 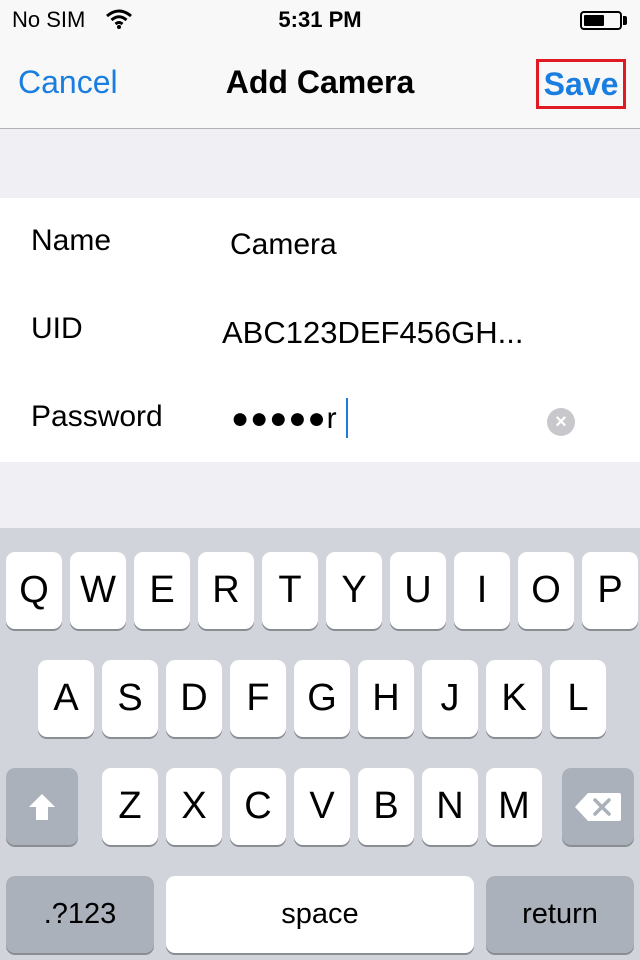 What do you see at coordinates (450, 698) in the screenshot?
I see `key-j: J` at bounding box center [450, 698].